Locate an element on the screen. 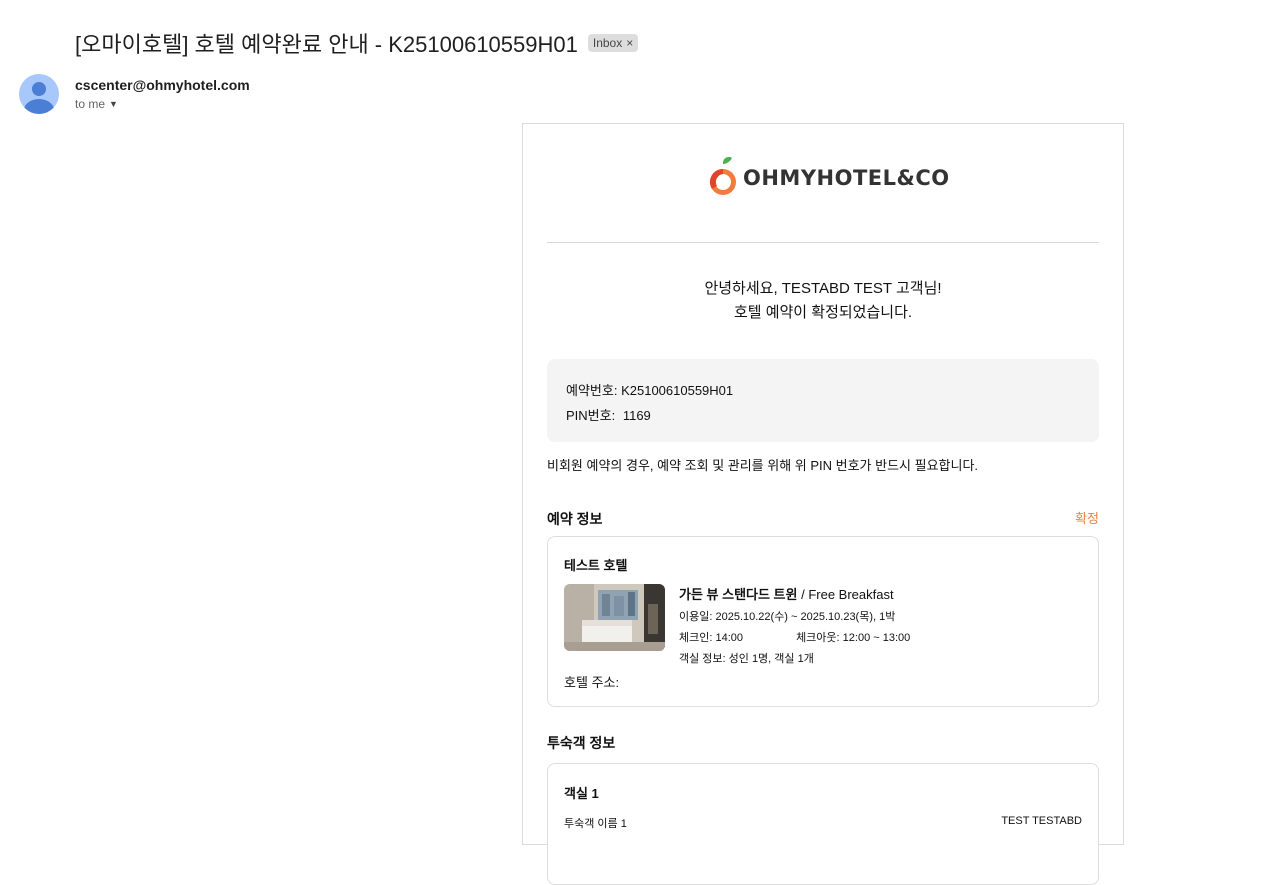 The width and height of the screenshot is (1262, 885). greeting: 안녕하세요, TESTABD TEST 고객님! 호텔 예약이 확정되었습니다. is located at coordinates (823, 301).